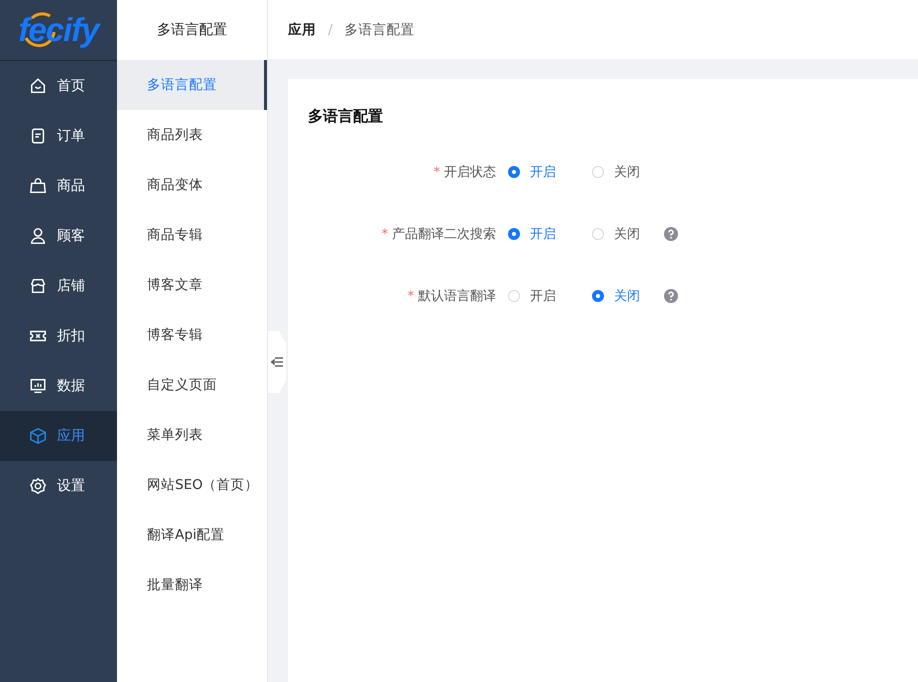 The height and width of the screenshot is (682, 918). I want to click on nav-item: 设置, so click(58, 486).